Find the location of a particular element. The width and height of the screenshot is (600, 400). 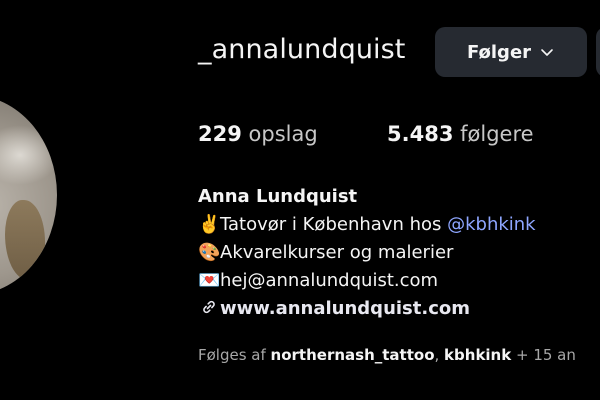

message-button is located at coordinates (598, 52).